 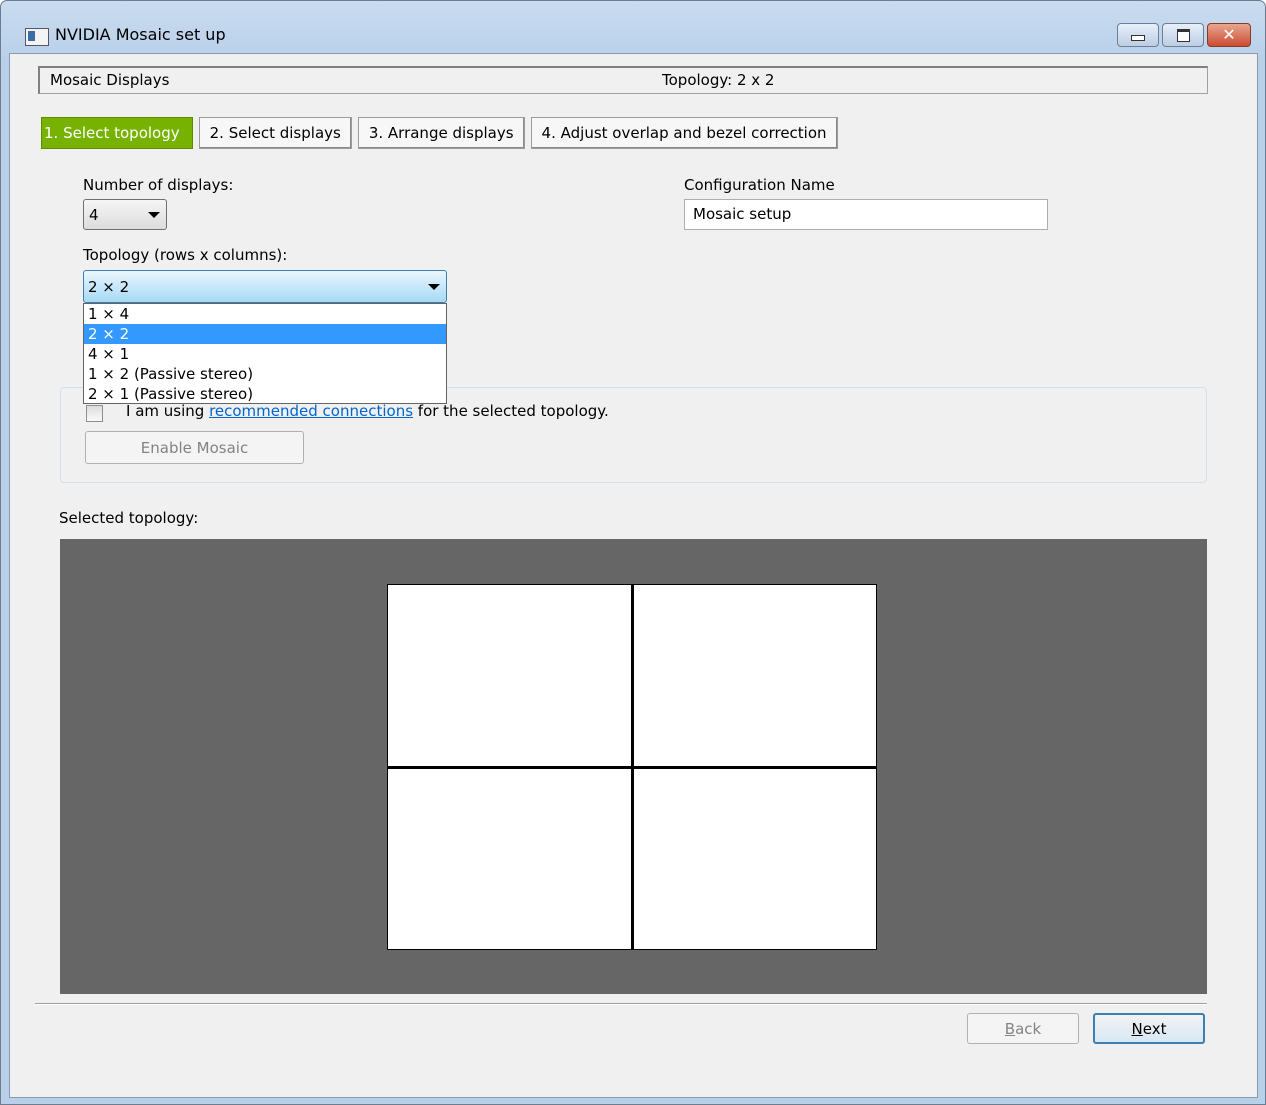 I want to click on app-icon, so click(x=37, y=37).